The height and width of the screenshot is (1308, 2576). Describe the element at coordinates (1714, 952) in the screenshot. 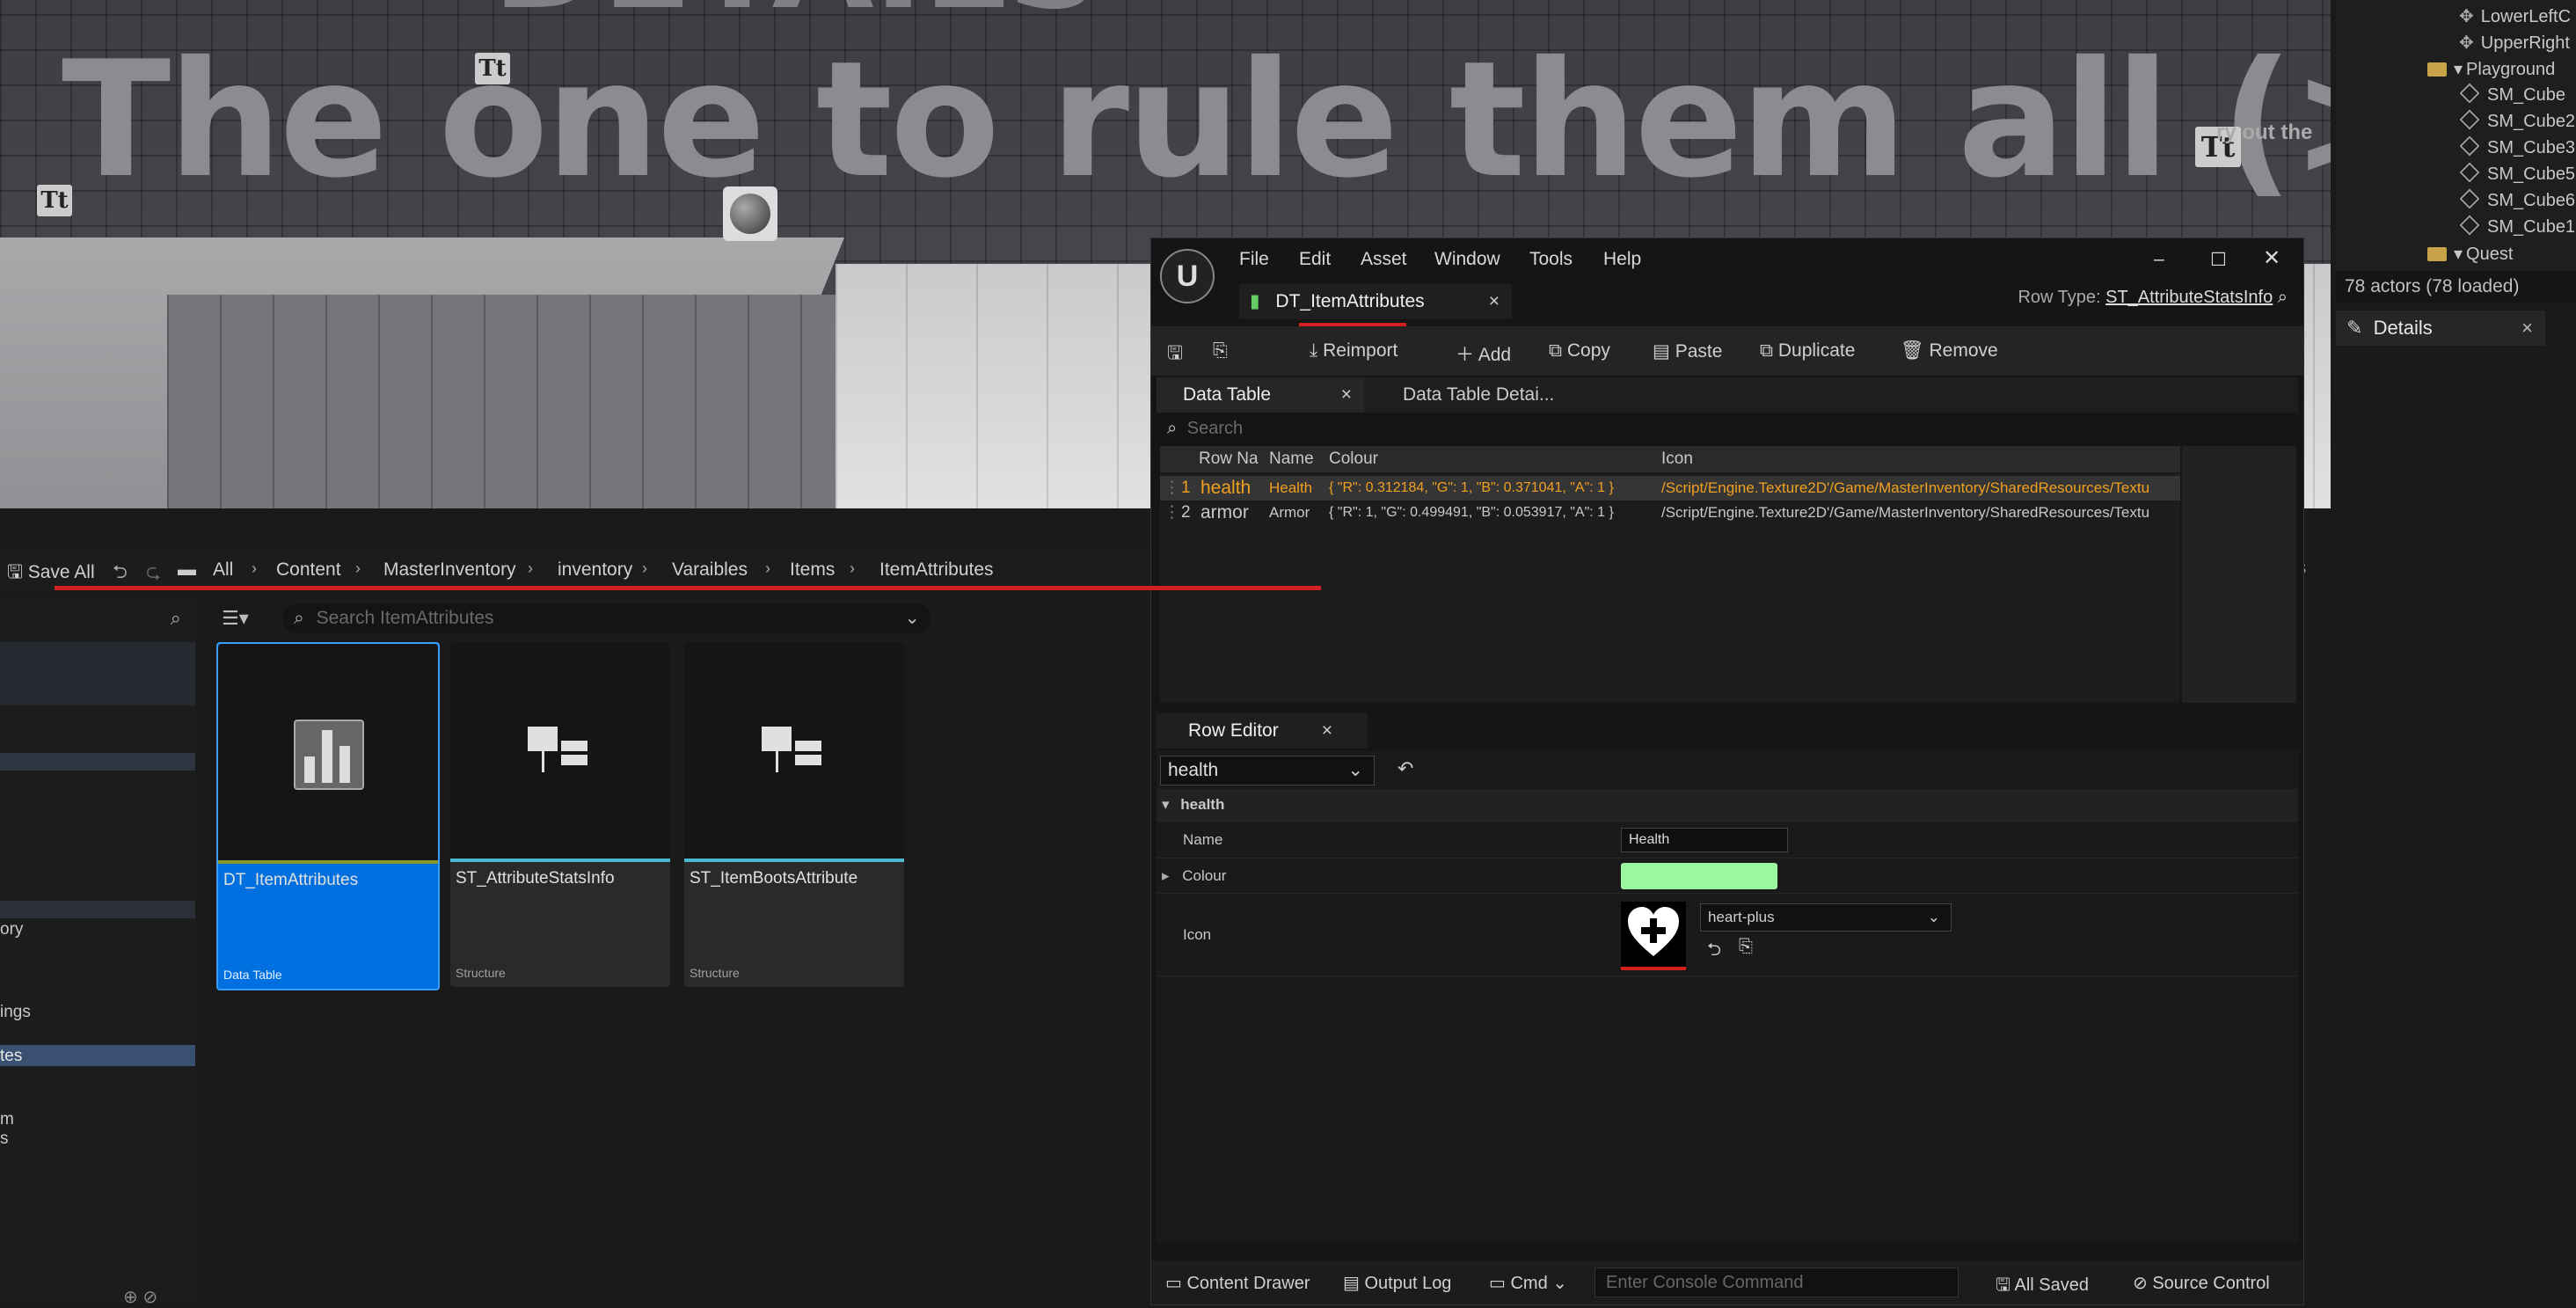

I see `use-selected-icon: ⮌` at that location.